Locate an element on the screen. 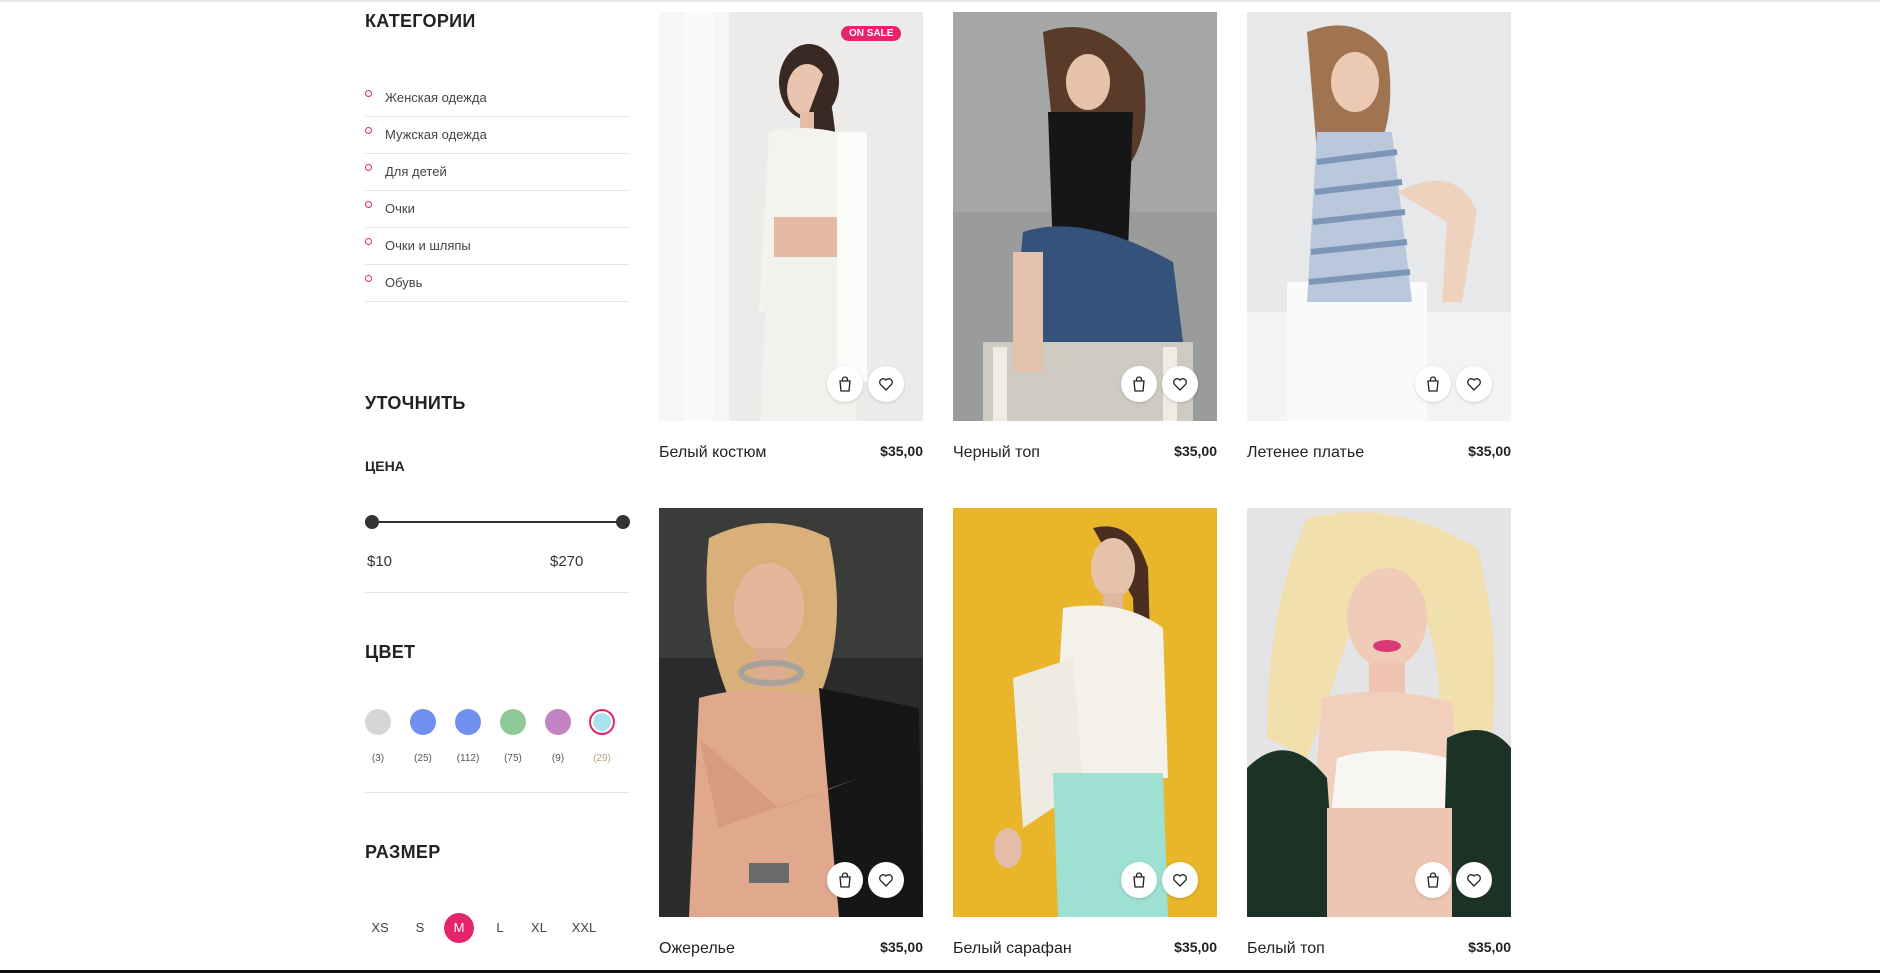 The height and width of the screenshot is (973, 1880). color-count: (75) is located at coordinates (513, 758).